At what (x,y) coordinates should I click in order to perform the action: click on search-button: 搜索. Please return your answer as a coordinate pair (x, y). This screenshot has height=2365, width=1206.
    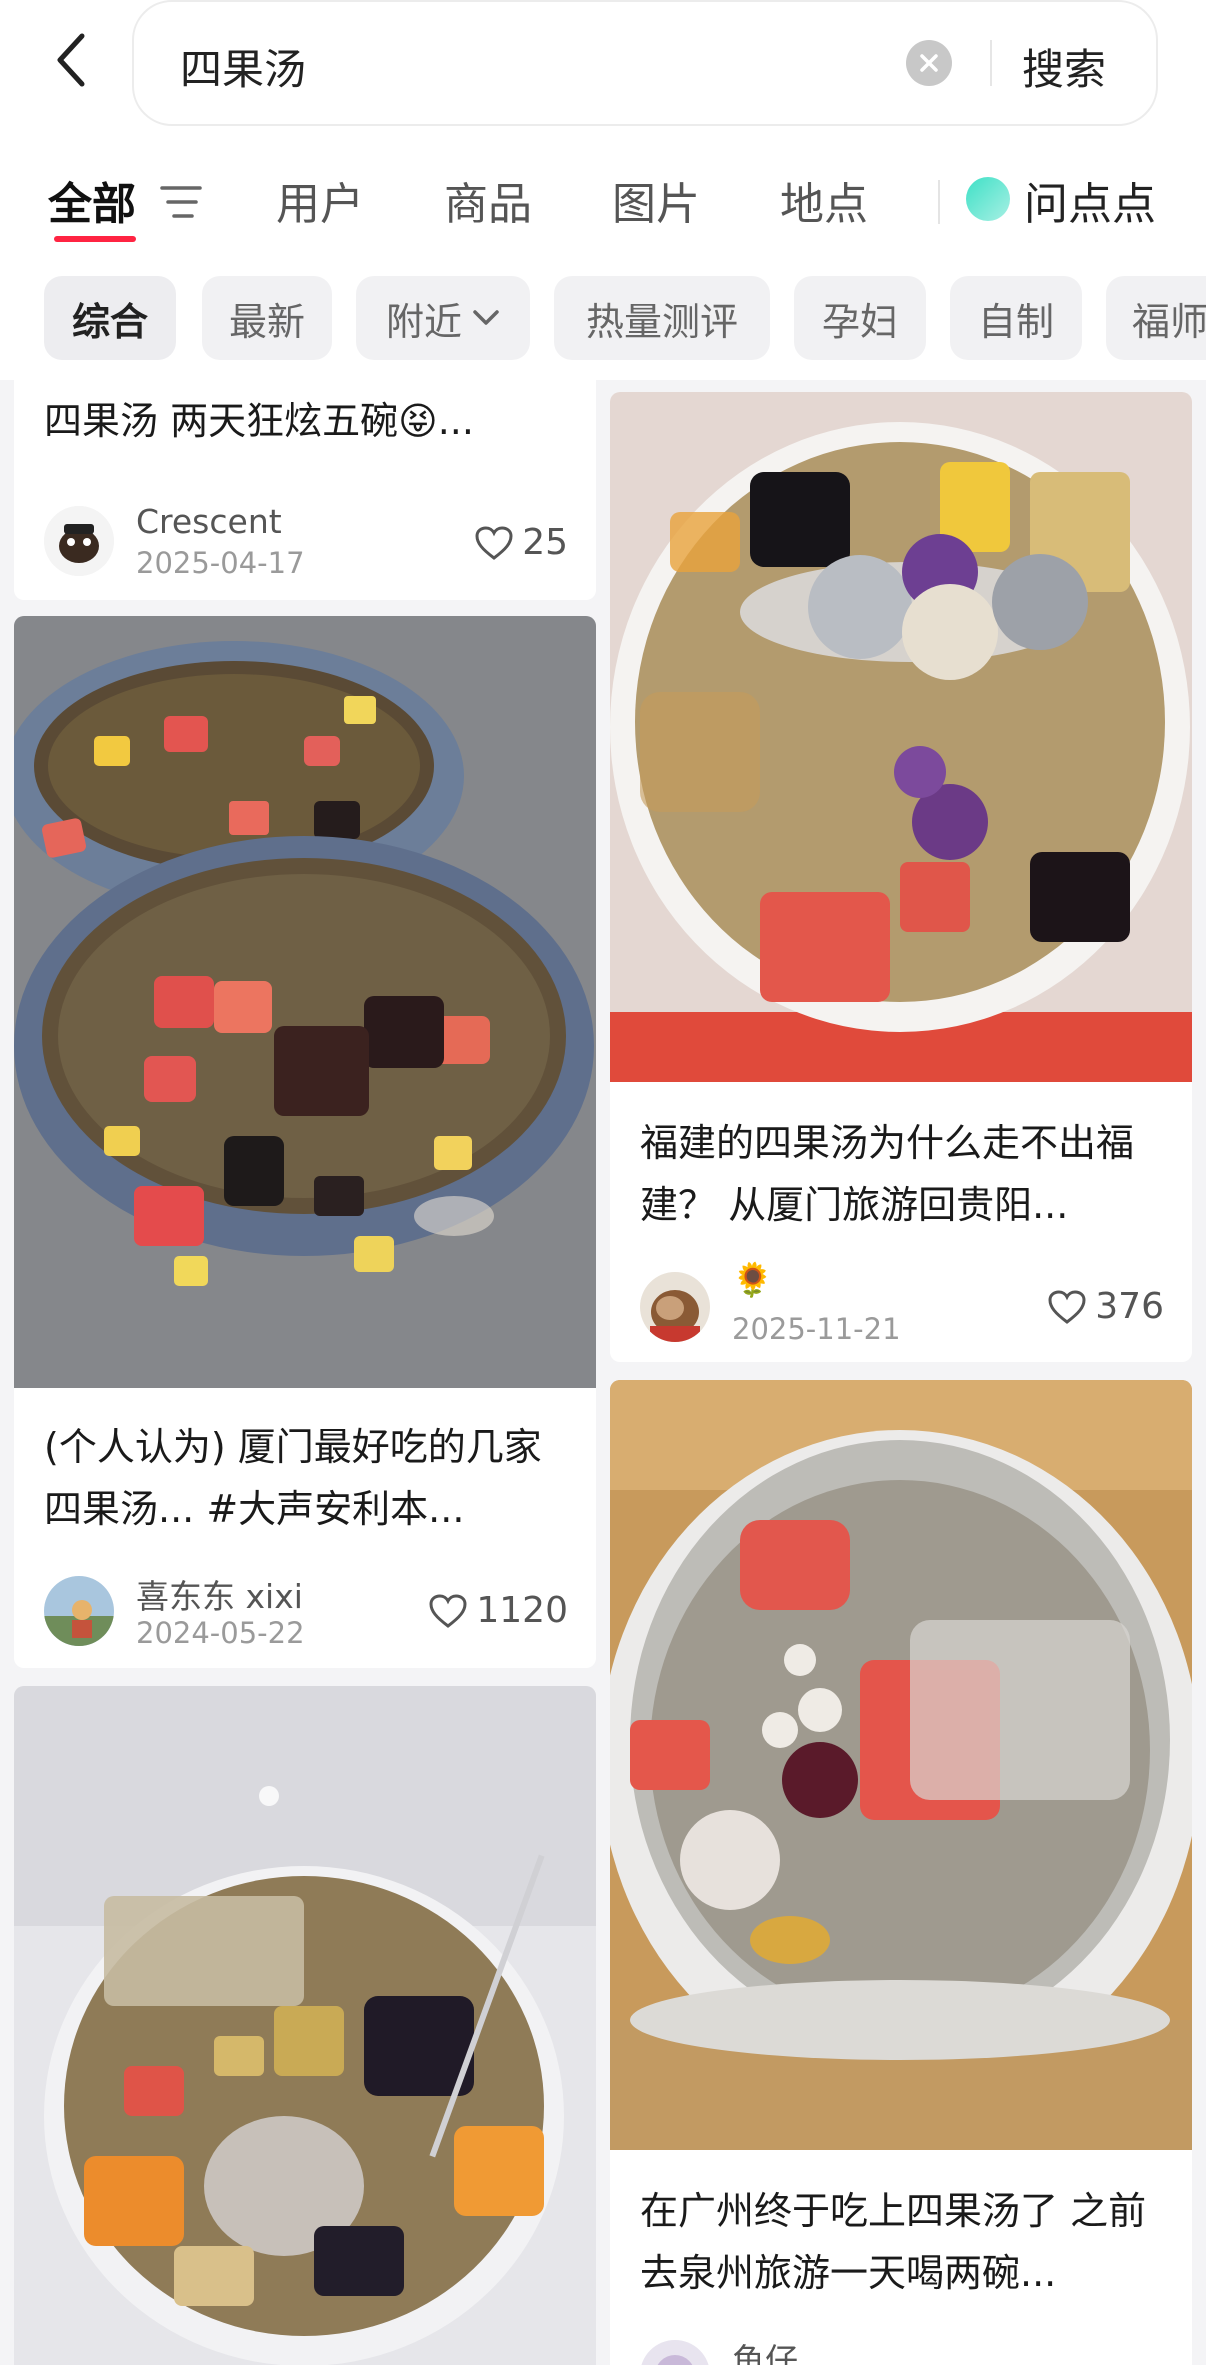
    Looking at the image, I should click on (1064, 66).